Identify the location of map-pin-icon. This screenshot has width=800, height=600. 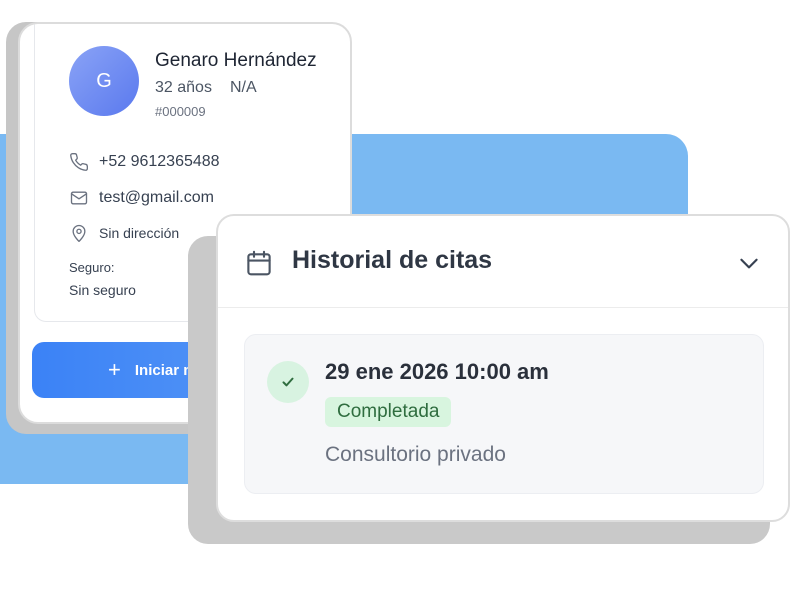
(79, 233).